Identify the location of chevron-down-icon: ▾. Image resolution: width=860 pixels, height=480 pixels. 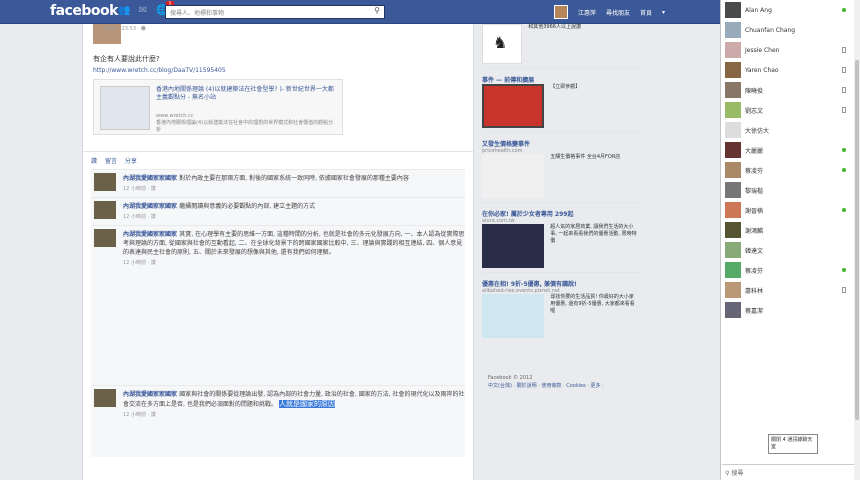
(663, 12).